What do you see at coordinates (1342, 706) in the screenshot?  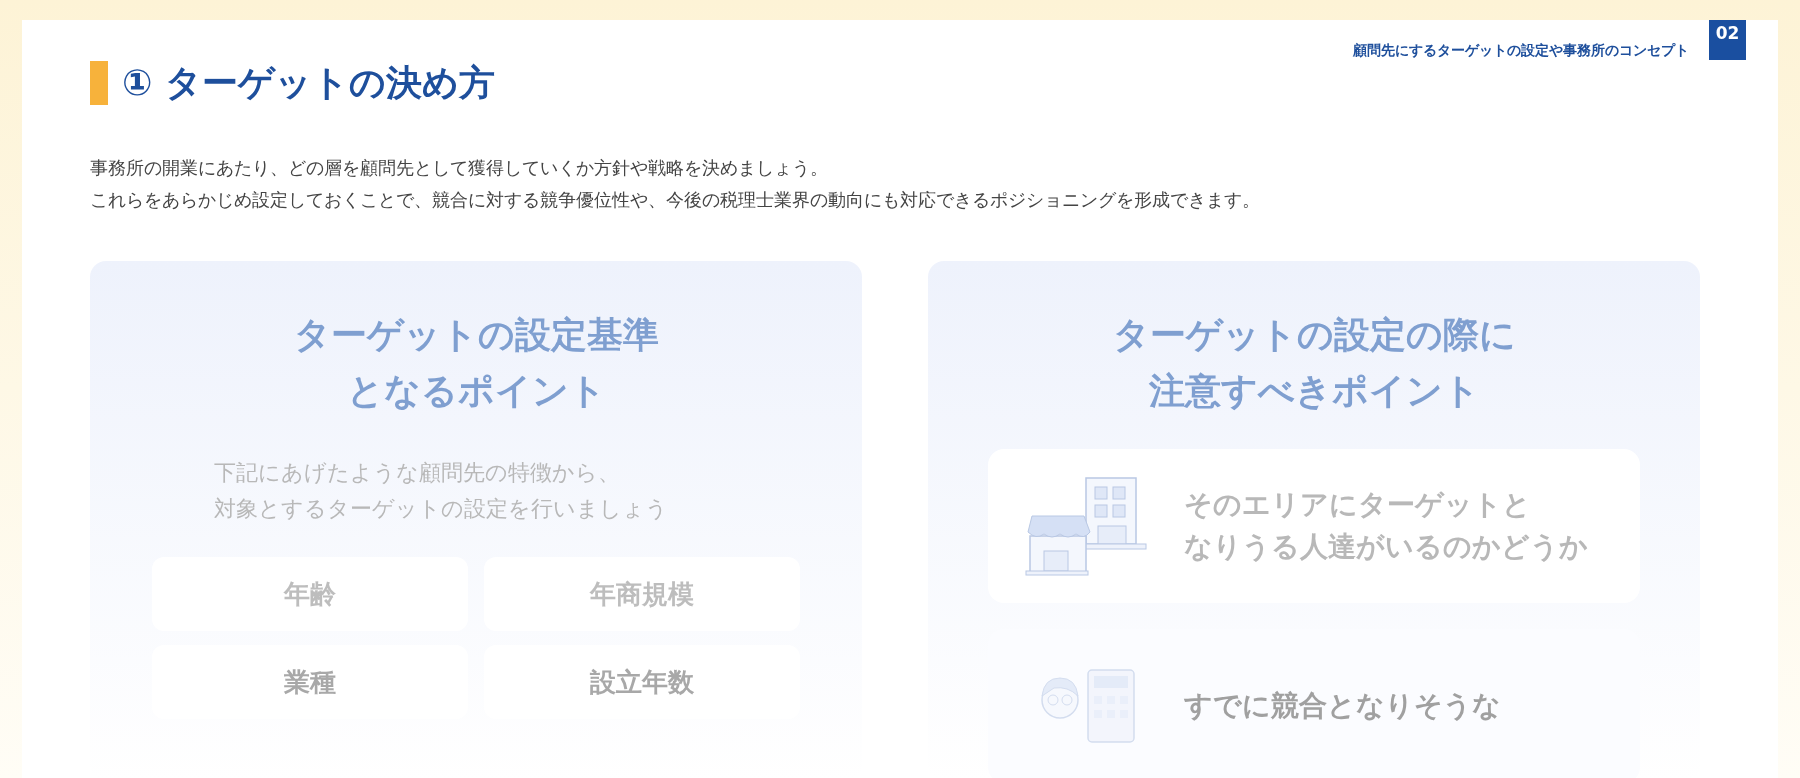 I see `point-text: すでに競合となりそうな` at bounding box center [1342, 706].